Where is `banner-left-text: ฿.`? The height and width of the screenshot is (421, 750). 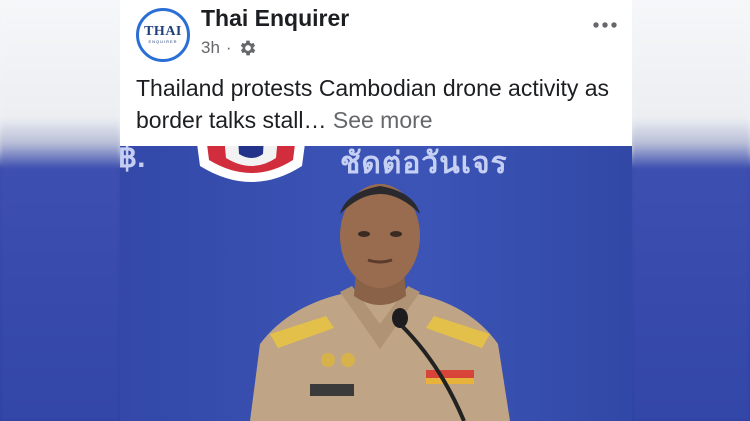
banner-left-text: ฿. is located at coordinates (133, 160).